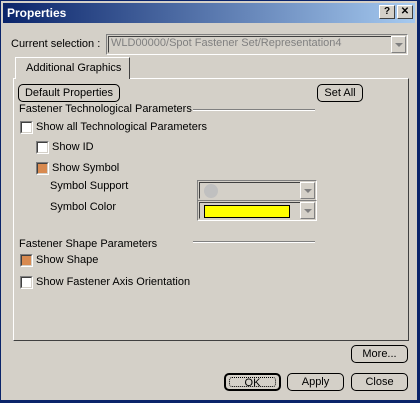  What do you see at coordinates (121, 127) in the screenshot?
I see `show-all-tech-params-label: Show all Technological Parameters` at bounding box center [121, 127].